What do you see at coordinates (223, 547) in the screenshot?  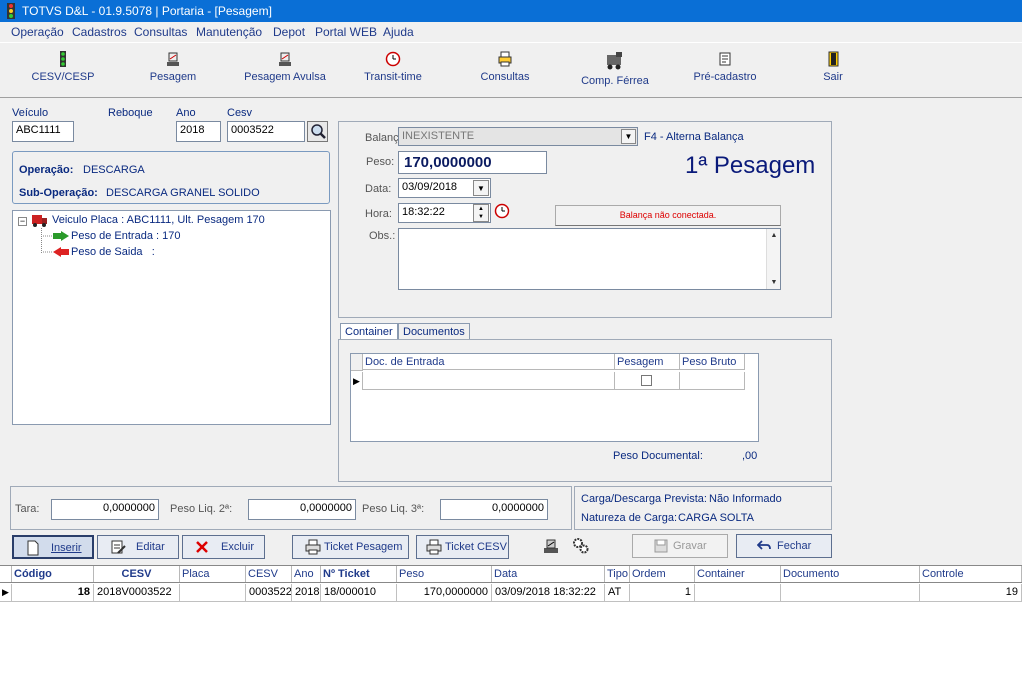 I see `excluir-button: Excluir` at bounding box center [223, 547].